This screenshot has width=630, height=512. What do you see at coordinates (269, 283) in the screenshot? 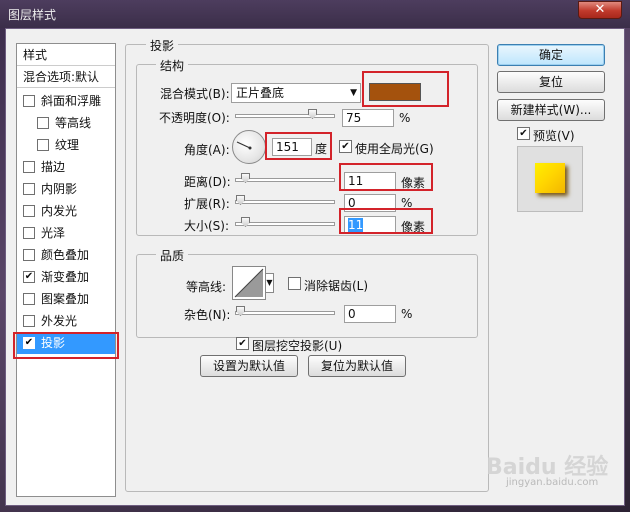
I see `contour-dropdown-icon: ▼` at bounding box center [269, 283].